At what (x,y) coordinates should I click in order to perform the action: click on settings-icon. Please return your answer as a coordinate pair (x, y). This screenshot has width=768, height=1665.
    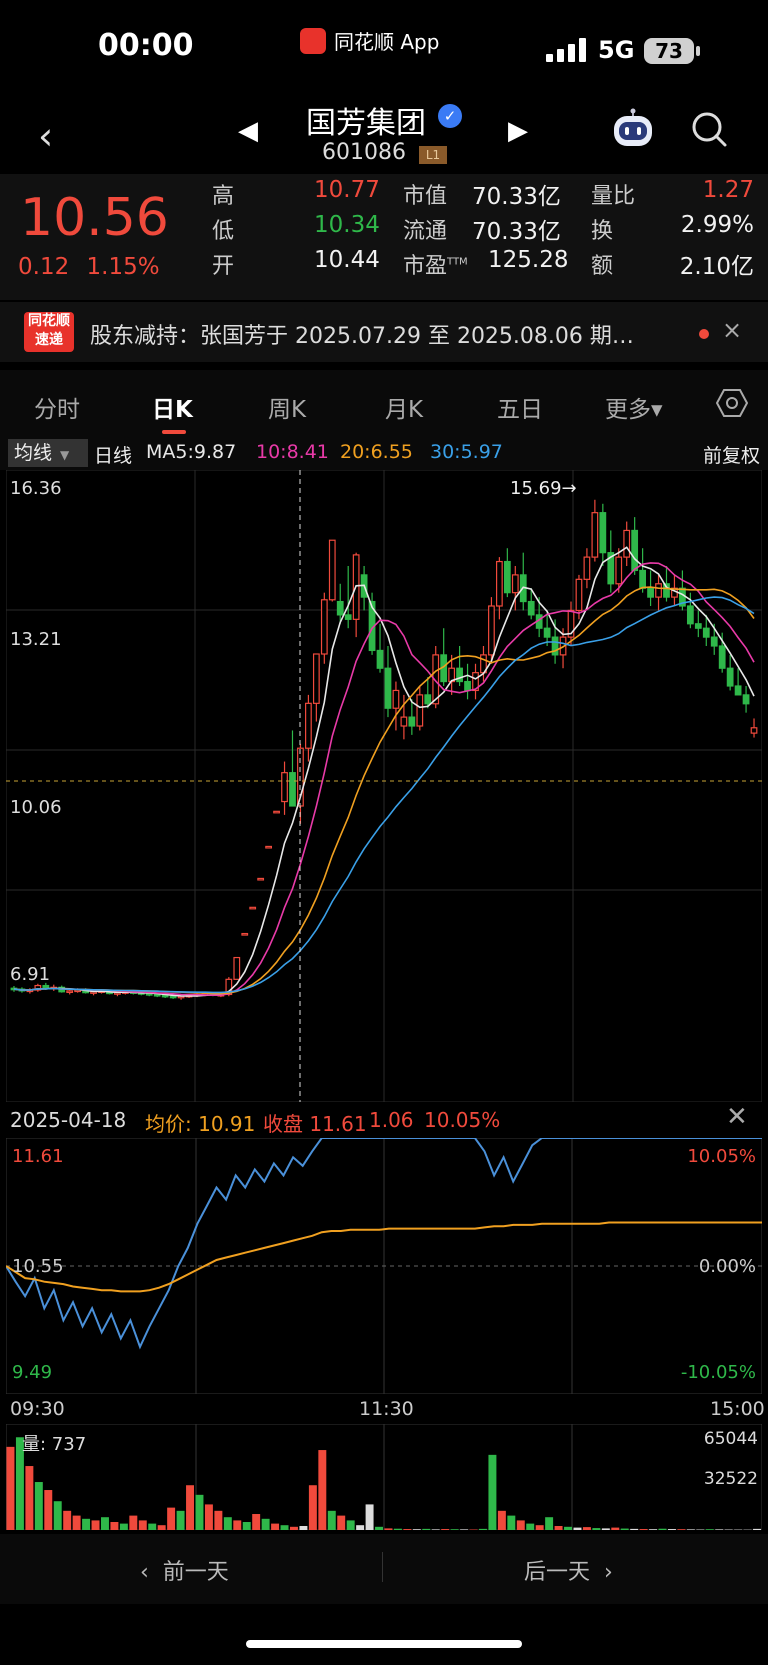
    Looking at the image, I should click on (732, 403).